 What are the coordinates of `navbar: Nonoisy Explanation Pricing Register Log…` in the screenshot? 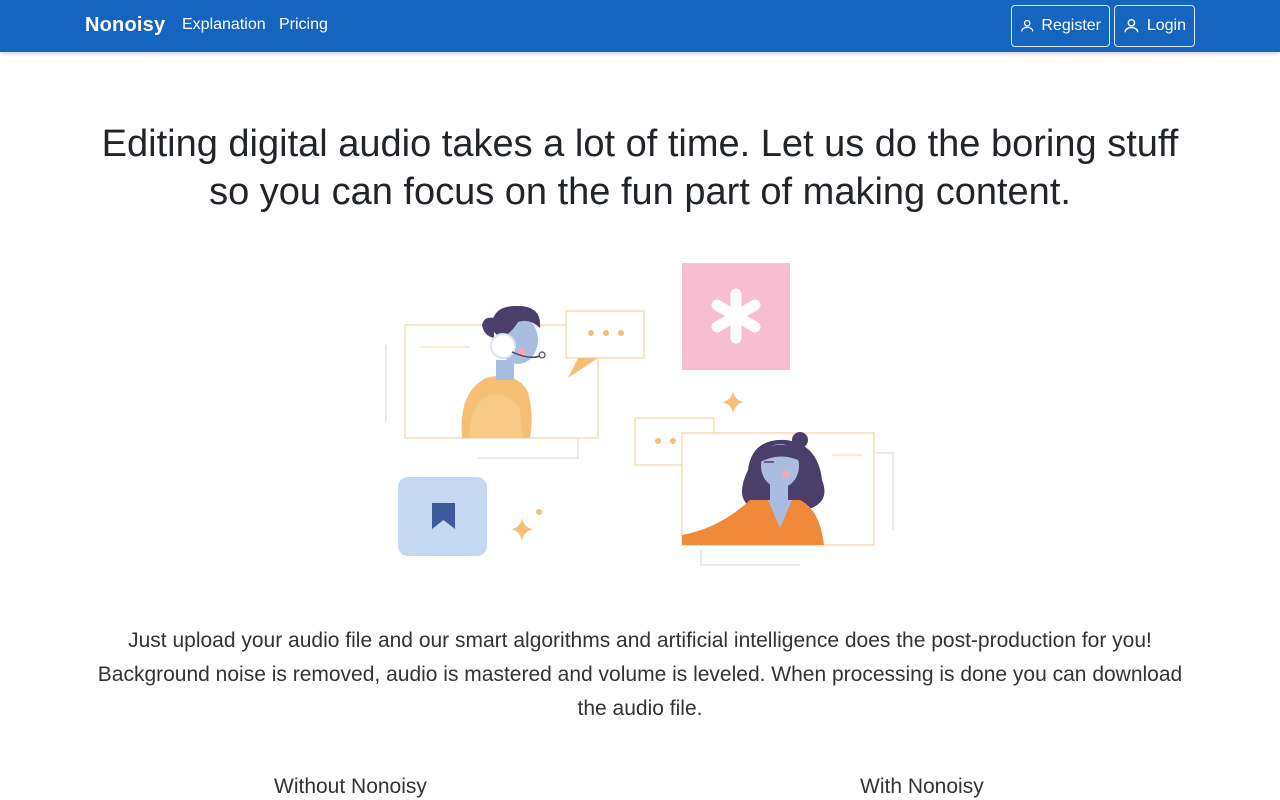 It's located at (640, 26).